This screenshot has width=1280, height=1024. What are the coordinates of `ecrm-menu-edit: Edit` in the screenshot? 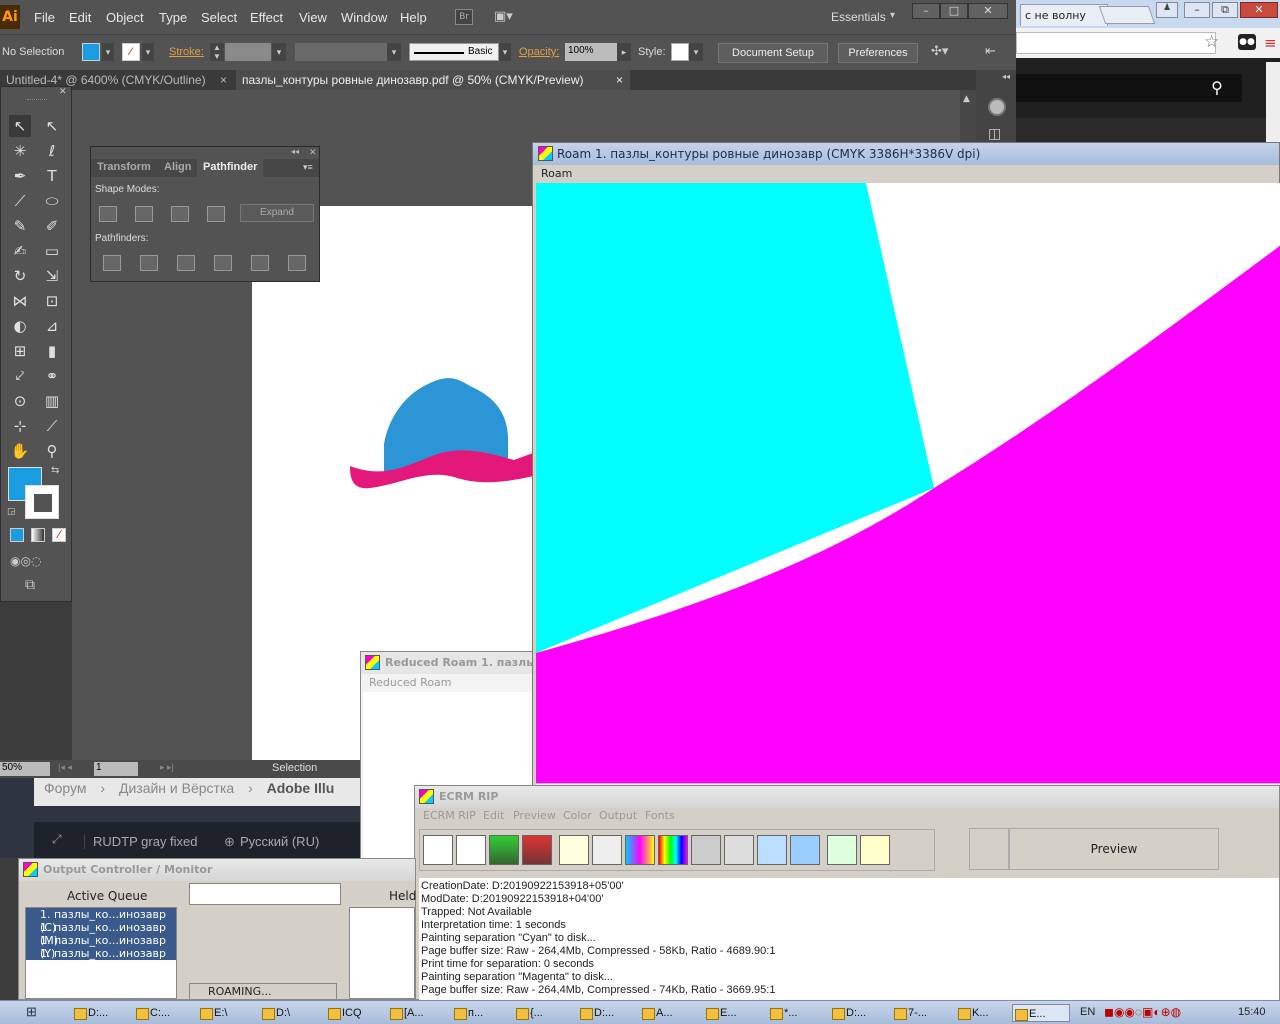 It's located at (493, 815).